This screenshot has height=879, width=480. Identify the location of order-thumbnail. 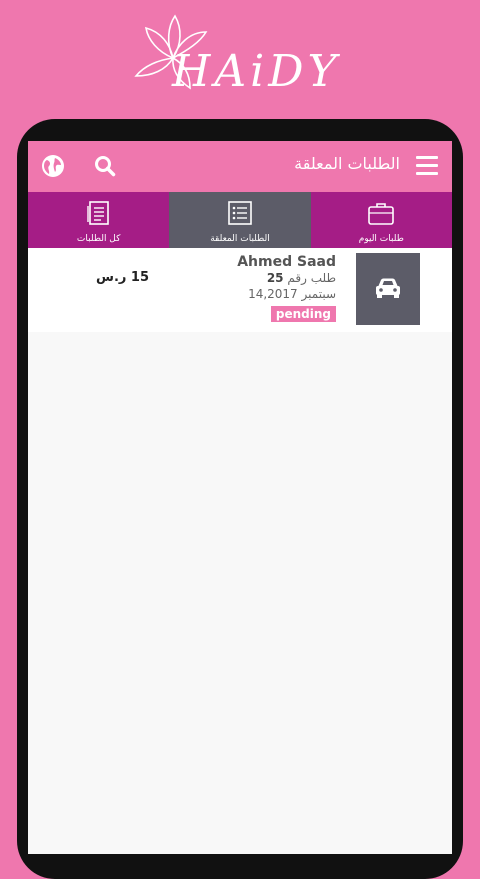
(388, 289).